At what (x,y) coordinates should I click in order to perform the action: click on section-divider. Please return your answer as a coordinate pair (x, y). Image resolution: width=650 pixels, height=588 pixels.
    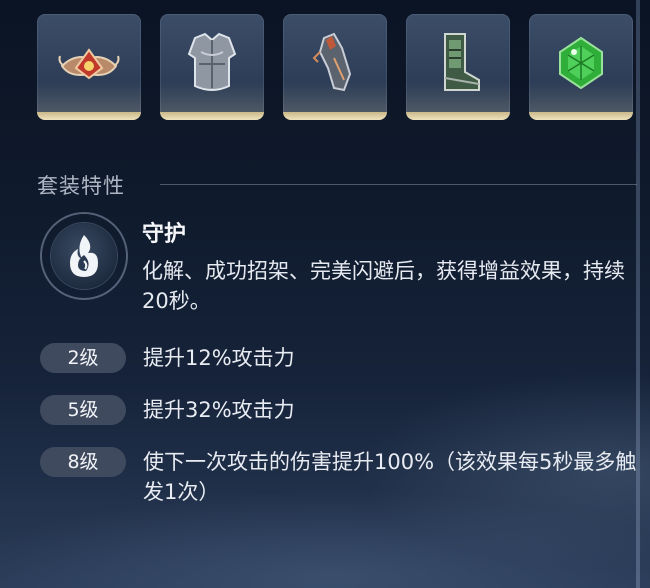
    Looking at the image, I should click on (398, 184).